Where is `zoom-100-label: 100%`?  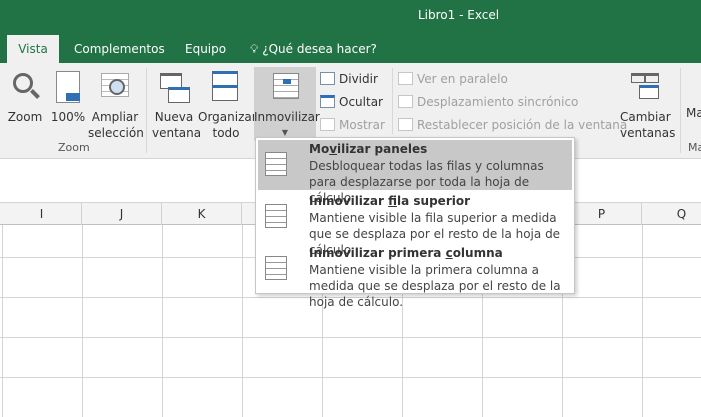 zoom-100-label: 100% is located at coordinates (68, 117).